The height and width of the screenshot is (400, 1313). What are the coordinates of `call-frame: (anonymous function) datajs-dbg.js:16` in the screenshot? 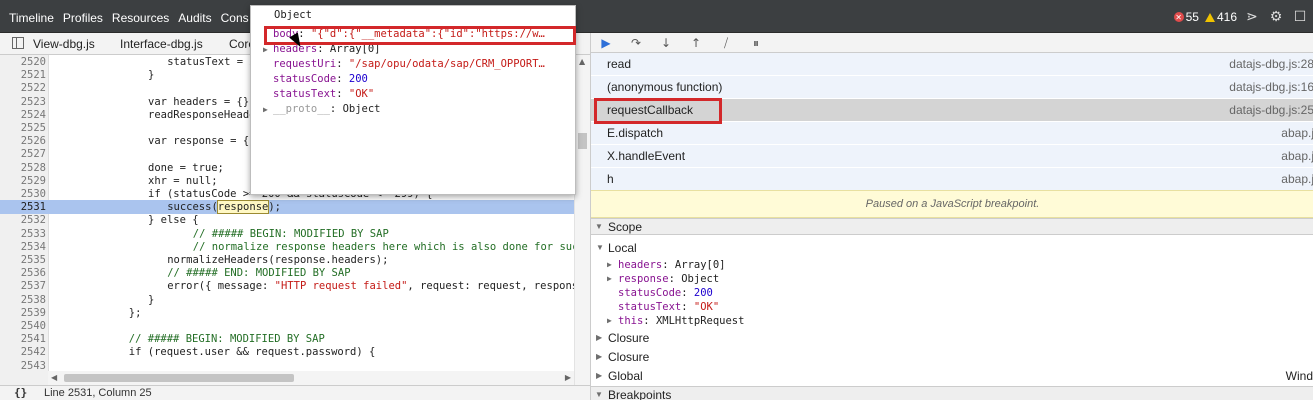 It's located at (952, 87).